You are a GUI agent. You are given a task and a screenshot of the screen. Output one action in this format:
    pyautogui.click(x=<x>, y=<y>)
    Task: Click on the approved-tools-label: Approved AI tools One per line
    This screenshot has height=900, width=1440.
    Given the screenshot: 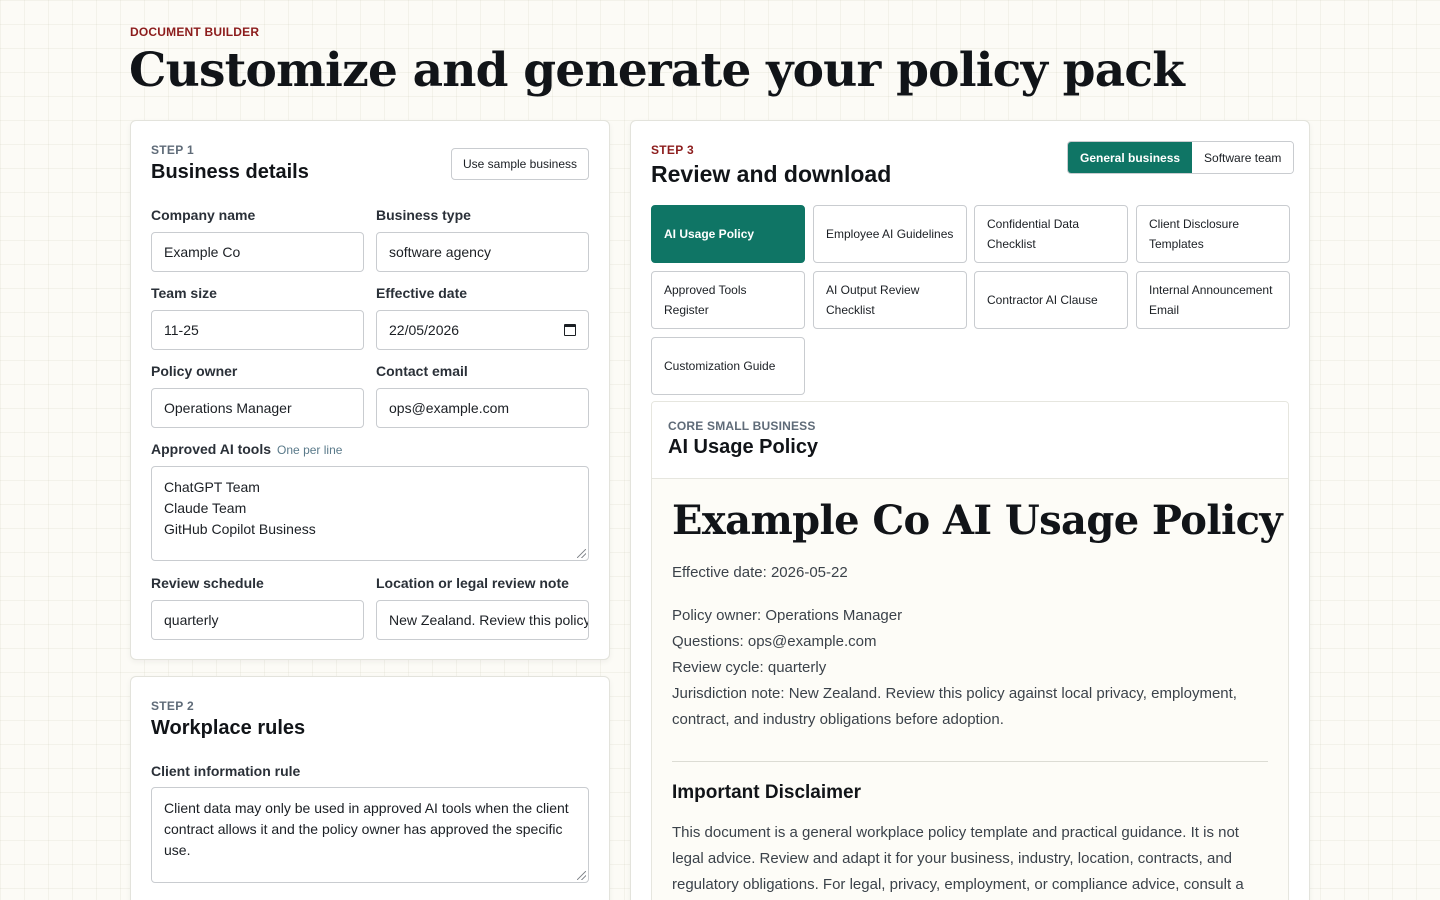 What is the action you would take?
    pyautogui.click(x=246, y=449)
    